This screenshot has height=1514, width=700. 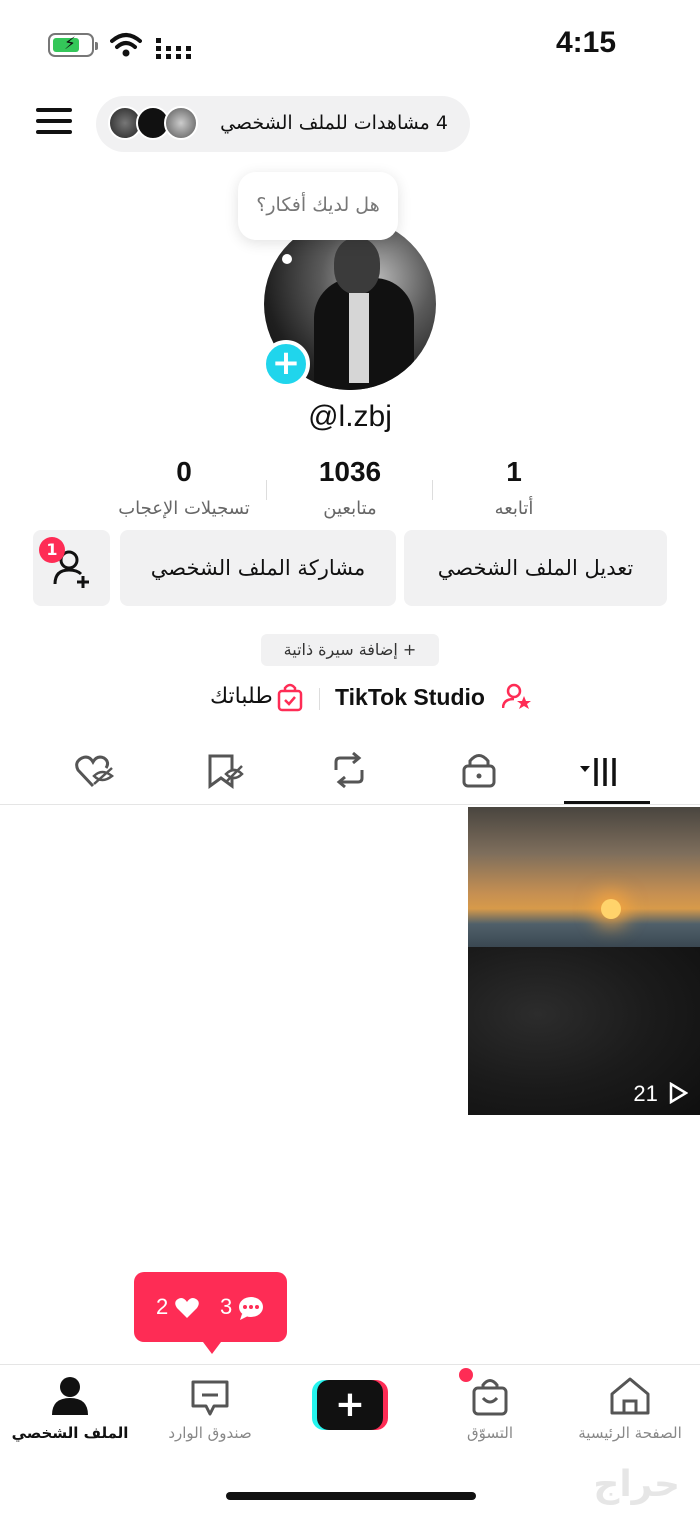 What do you see at coordinates (350, 770) in the screenshot?
I see `repost-tab-icon` at bounding box center [350, 770].